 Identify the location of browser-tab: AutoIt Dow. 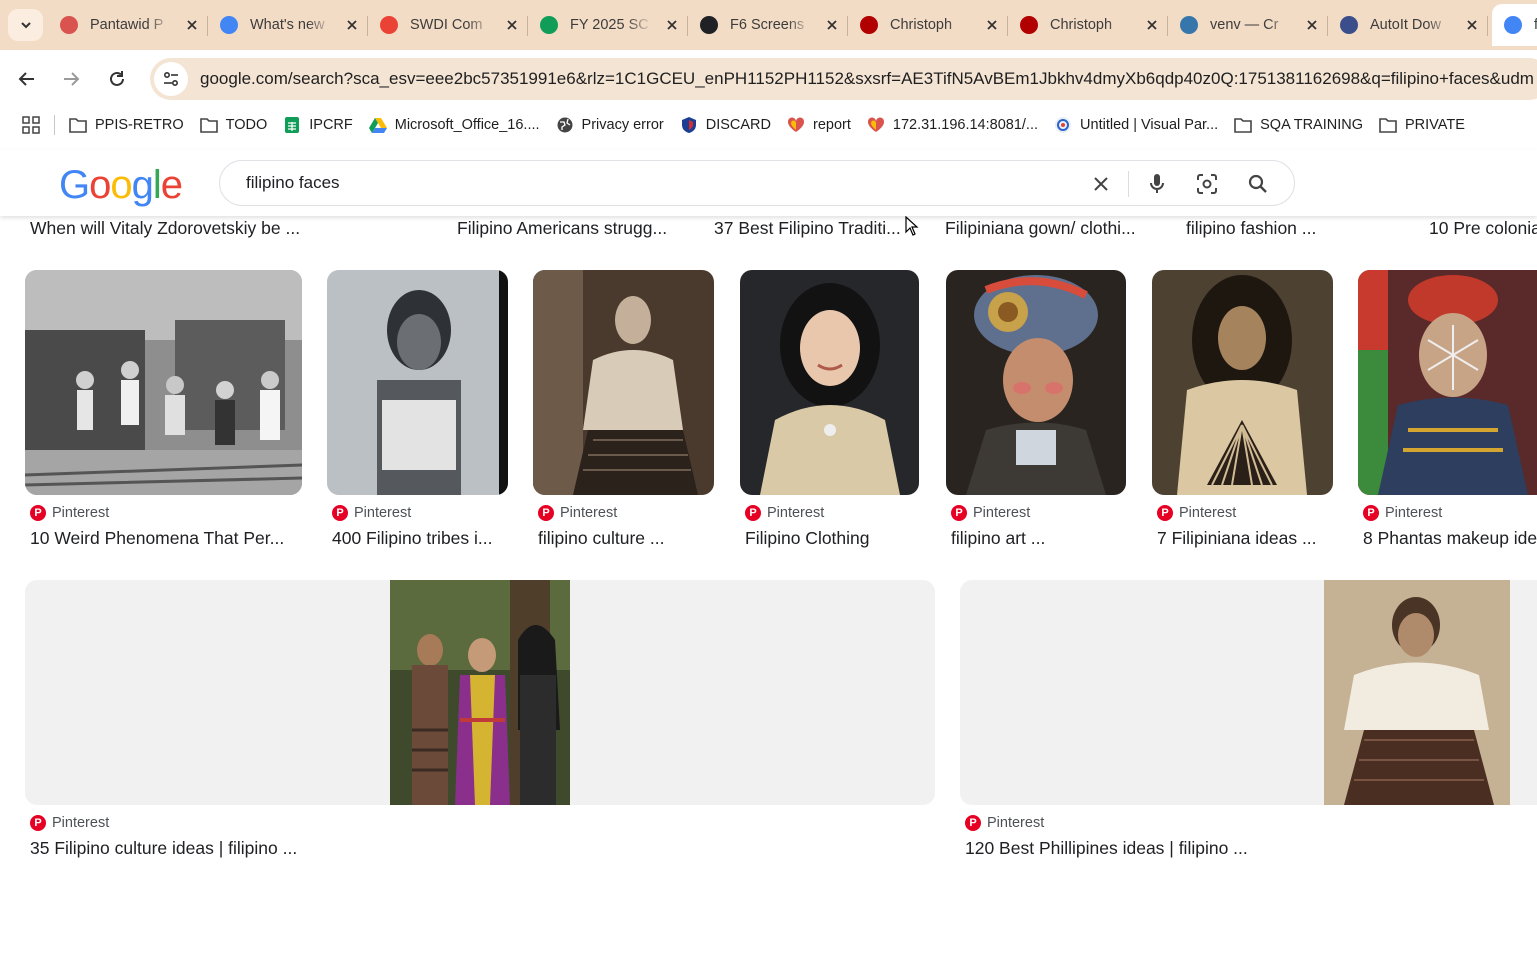
(1408, 25).